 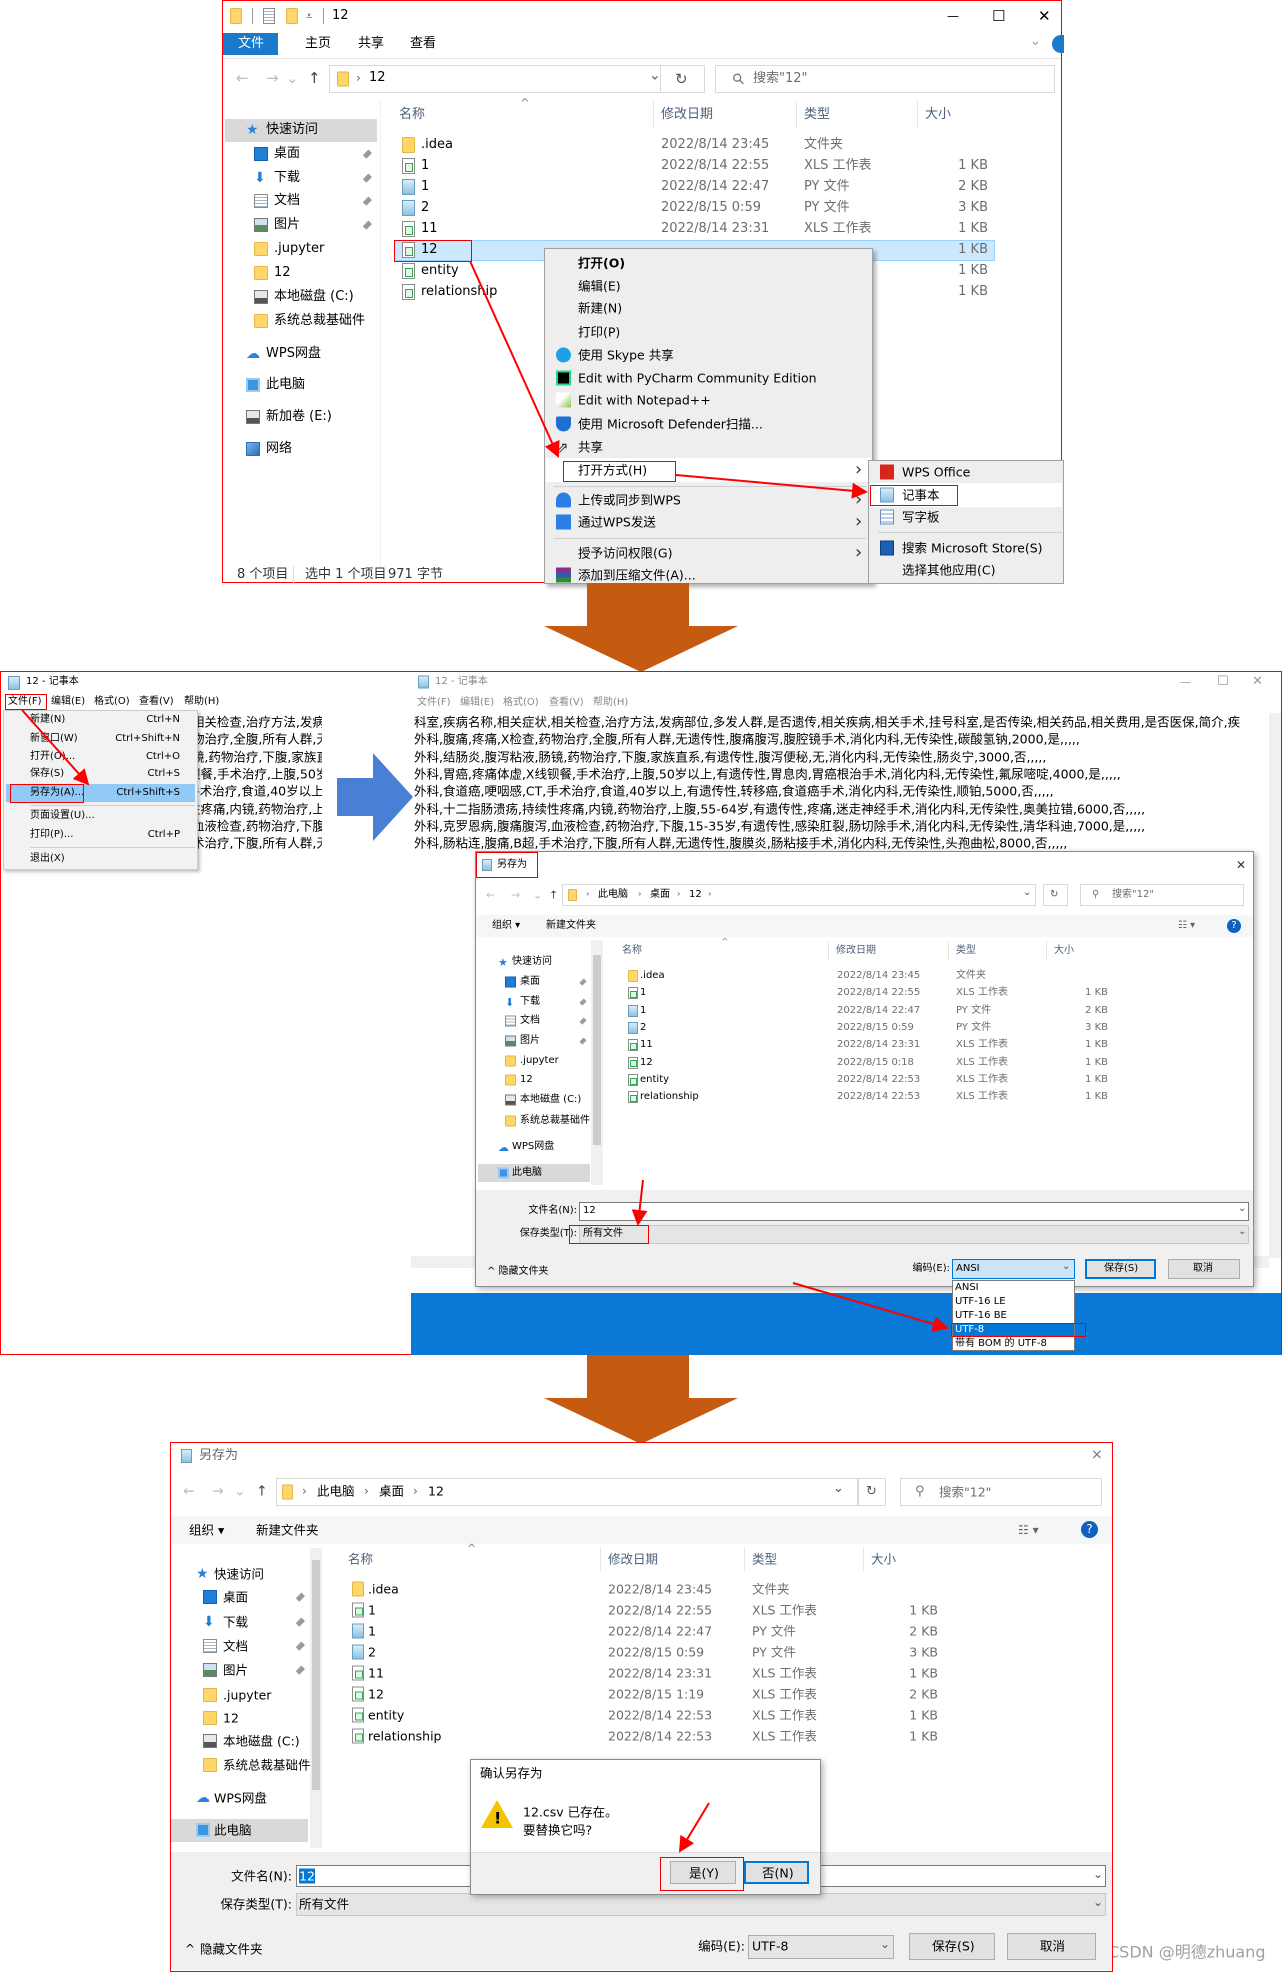 What do you see at coordinates (287, 201) in the screenshot?
I see `nav-item-3: 文档` at bounding box center [287, 201].